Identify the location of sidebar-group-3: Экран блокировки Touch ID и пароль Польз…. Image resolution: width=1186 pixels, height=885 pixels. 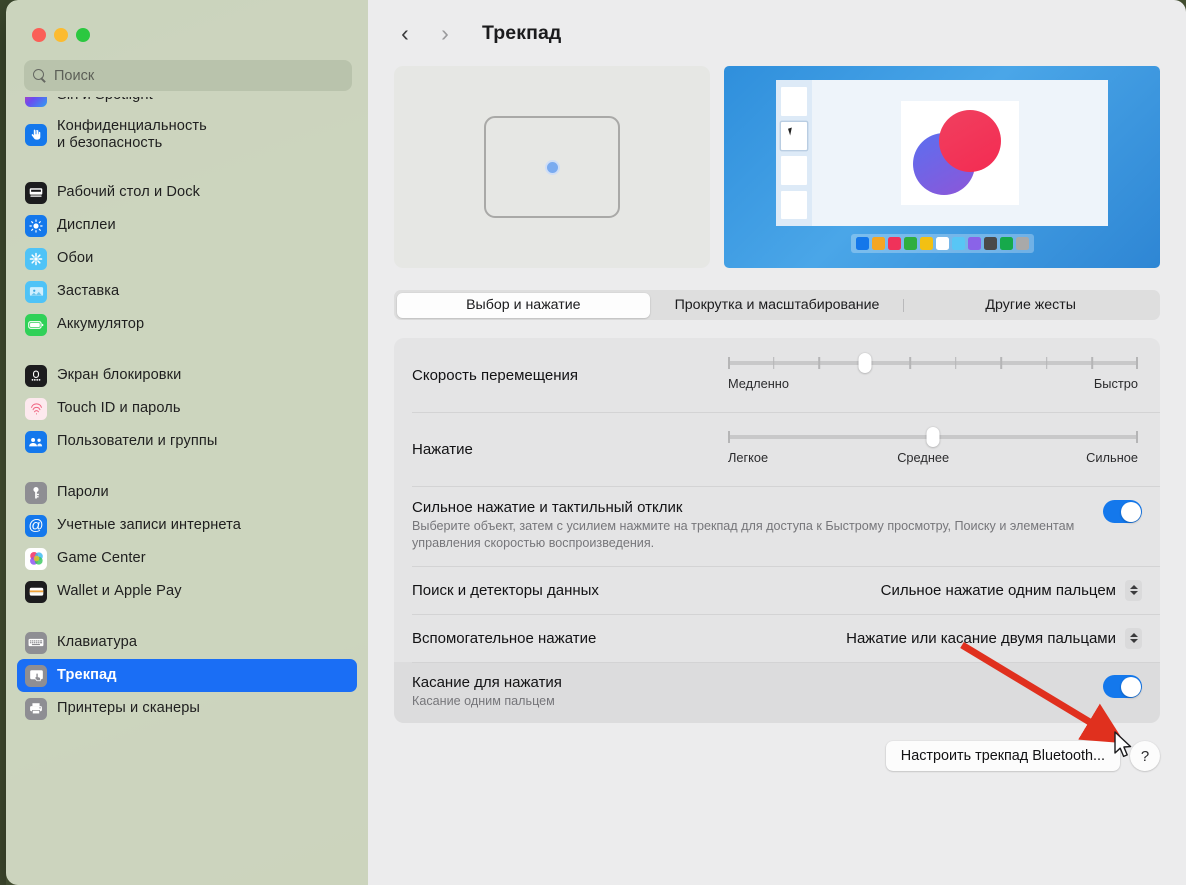
(187, 408).